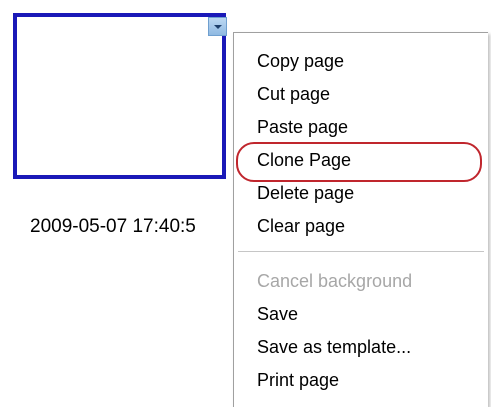 The image size is (491, 407). Describe the element at coordinates (293, 94) in the screenshot. I see `menu-item-cut-page: Cut page` at that location.